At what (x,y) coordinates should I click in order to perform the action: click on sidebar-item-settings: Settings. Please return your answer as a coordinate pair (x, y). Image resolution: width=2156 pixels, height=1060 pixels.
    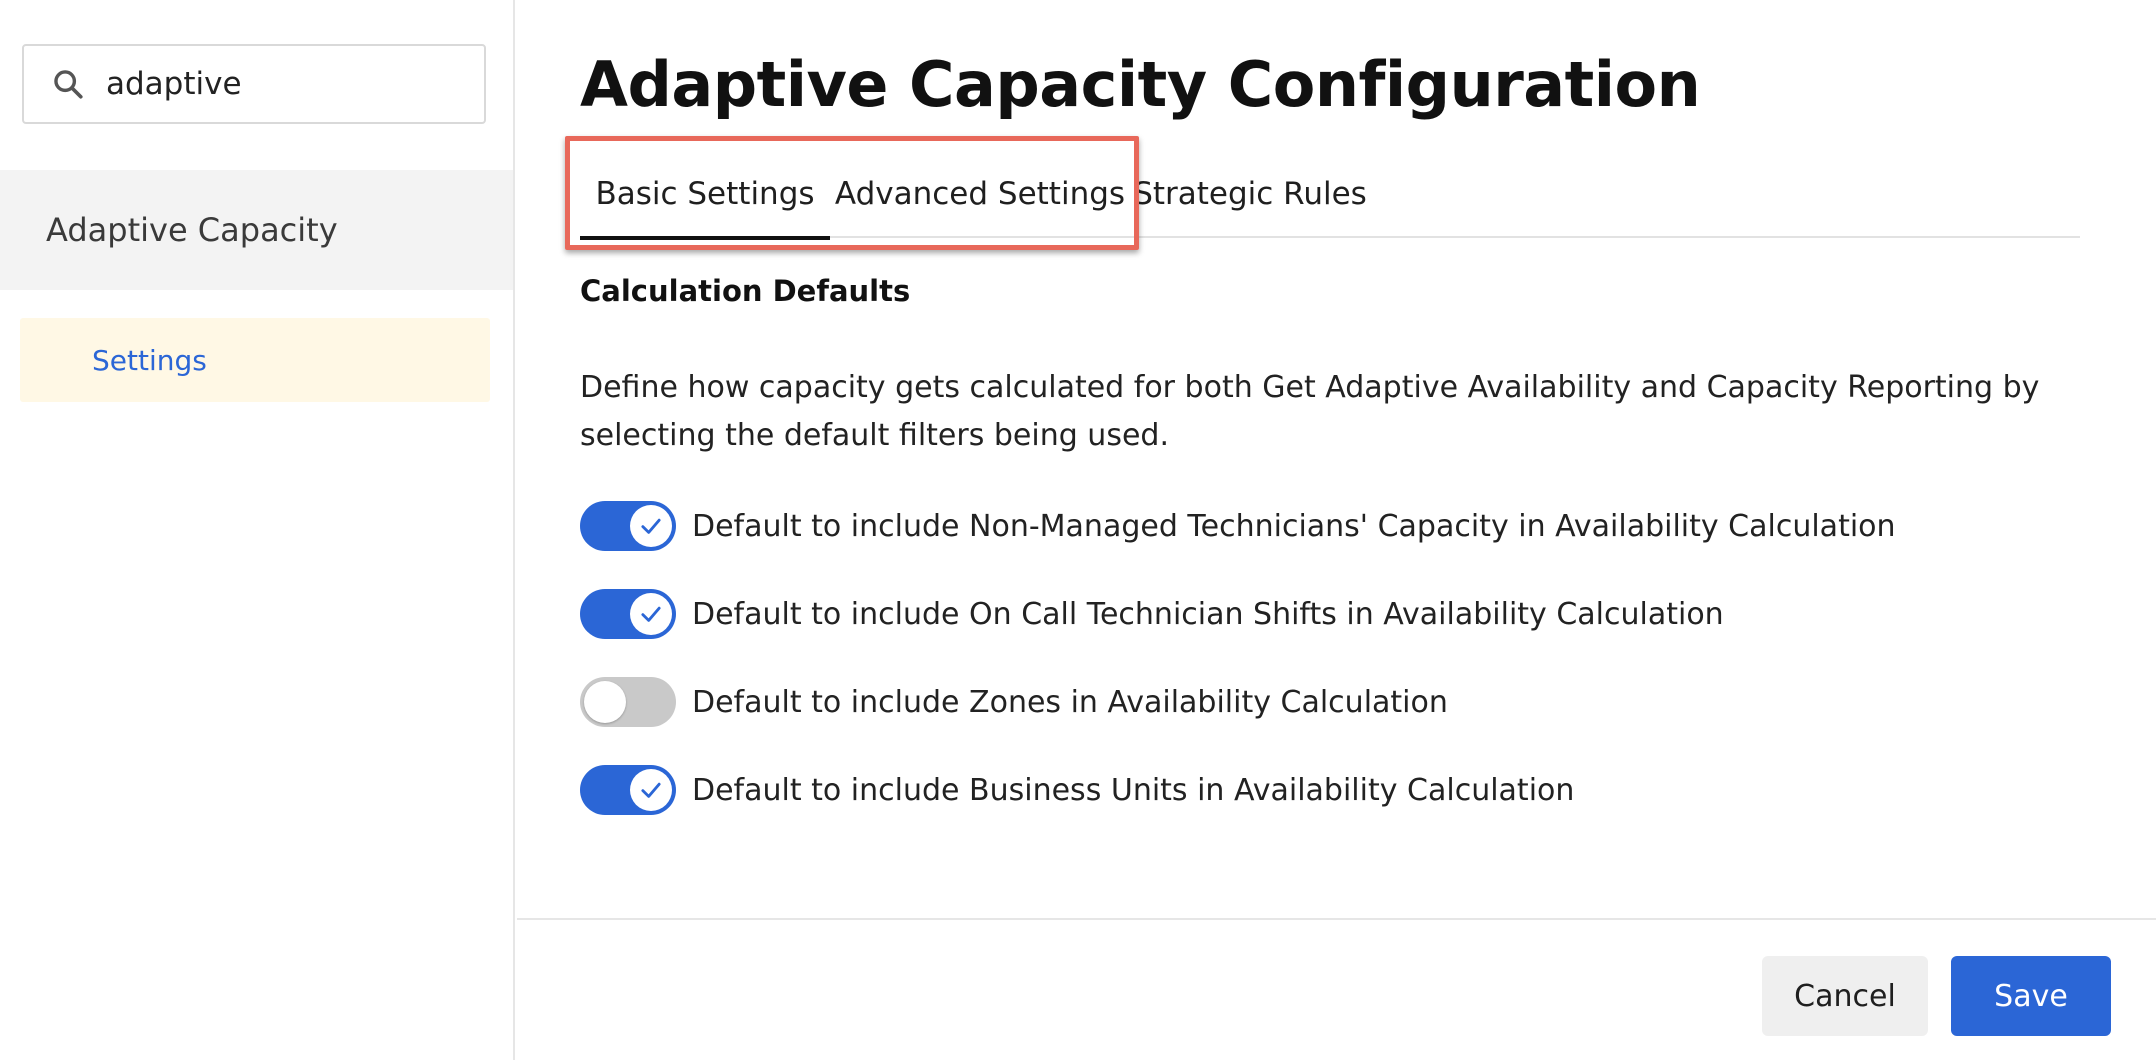
    Looking at the image, I should click on (255, 360).